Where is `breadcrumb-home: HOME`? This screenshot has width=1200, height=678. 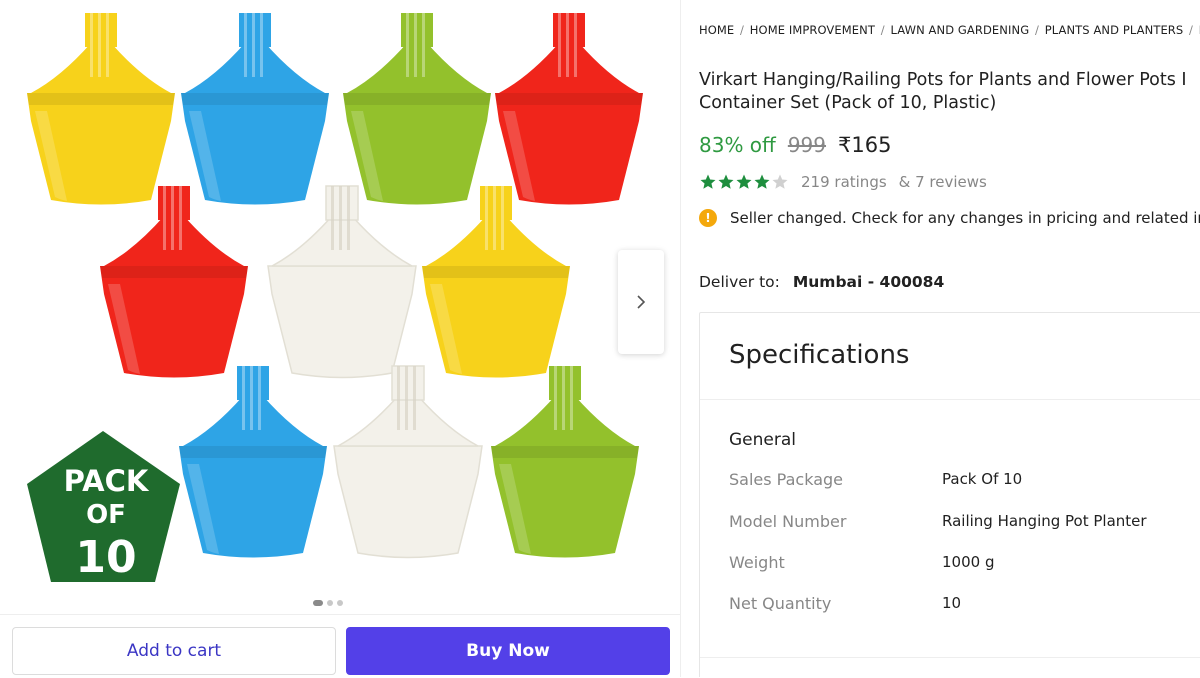
breadcrumb-home: HOME is located at coordinates (716, 30).